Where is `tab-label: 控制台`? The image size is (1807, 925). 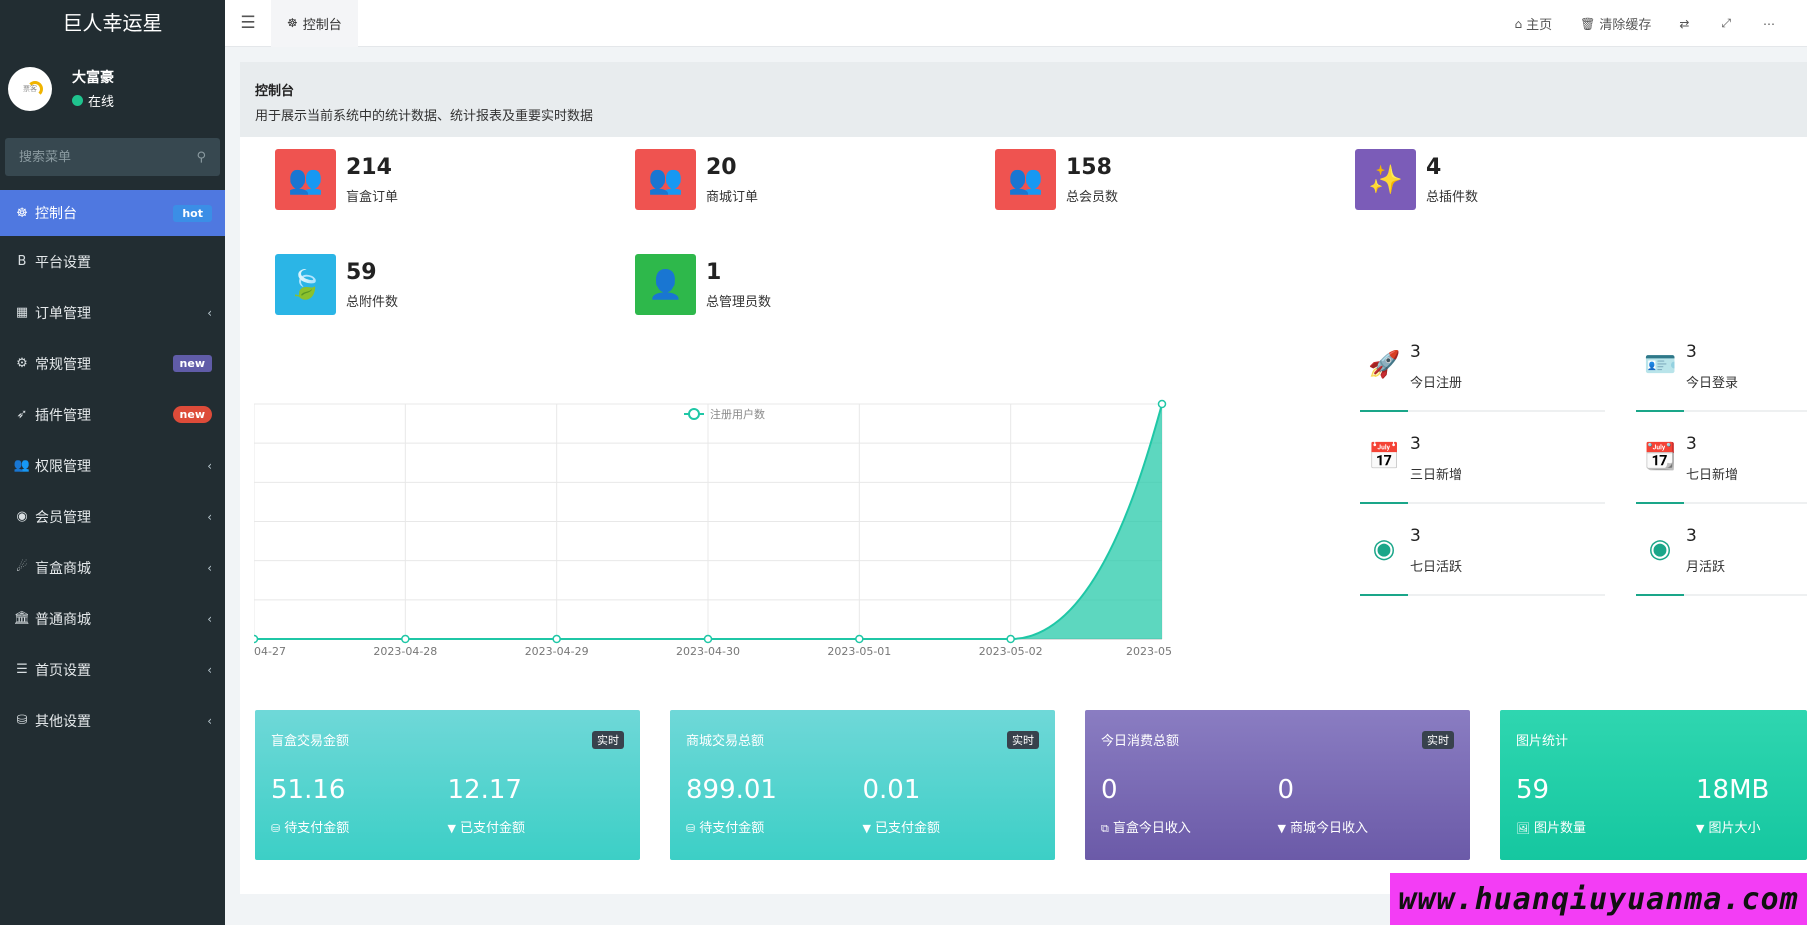
tab-label: 控制台 is located at coordinates (322, 25).